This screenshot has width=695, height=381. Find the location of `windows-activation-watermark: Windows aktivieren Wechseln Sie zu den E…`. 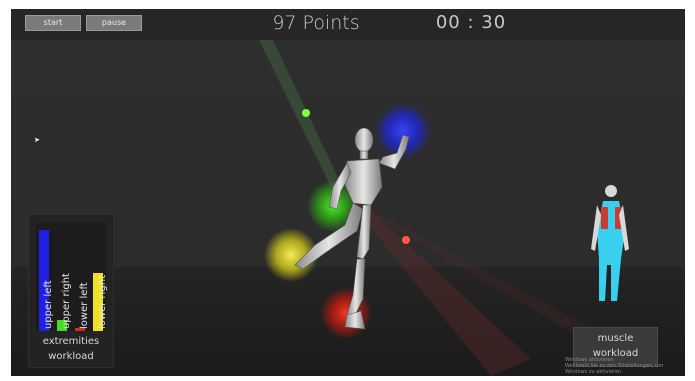

windows-activation-watermark: Windows aktivieren Wechseln Sie zu den E… is located at coordinates (625, 366).